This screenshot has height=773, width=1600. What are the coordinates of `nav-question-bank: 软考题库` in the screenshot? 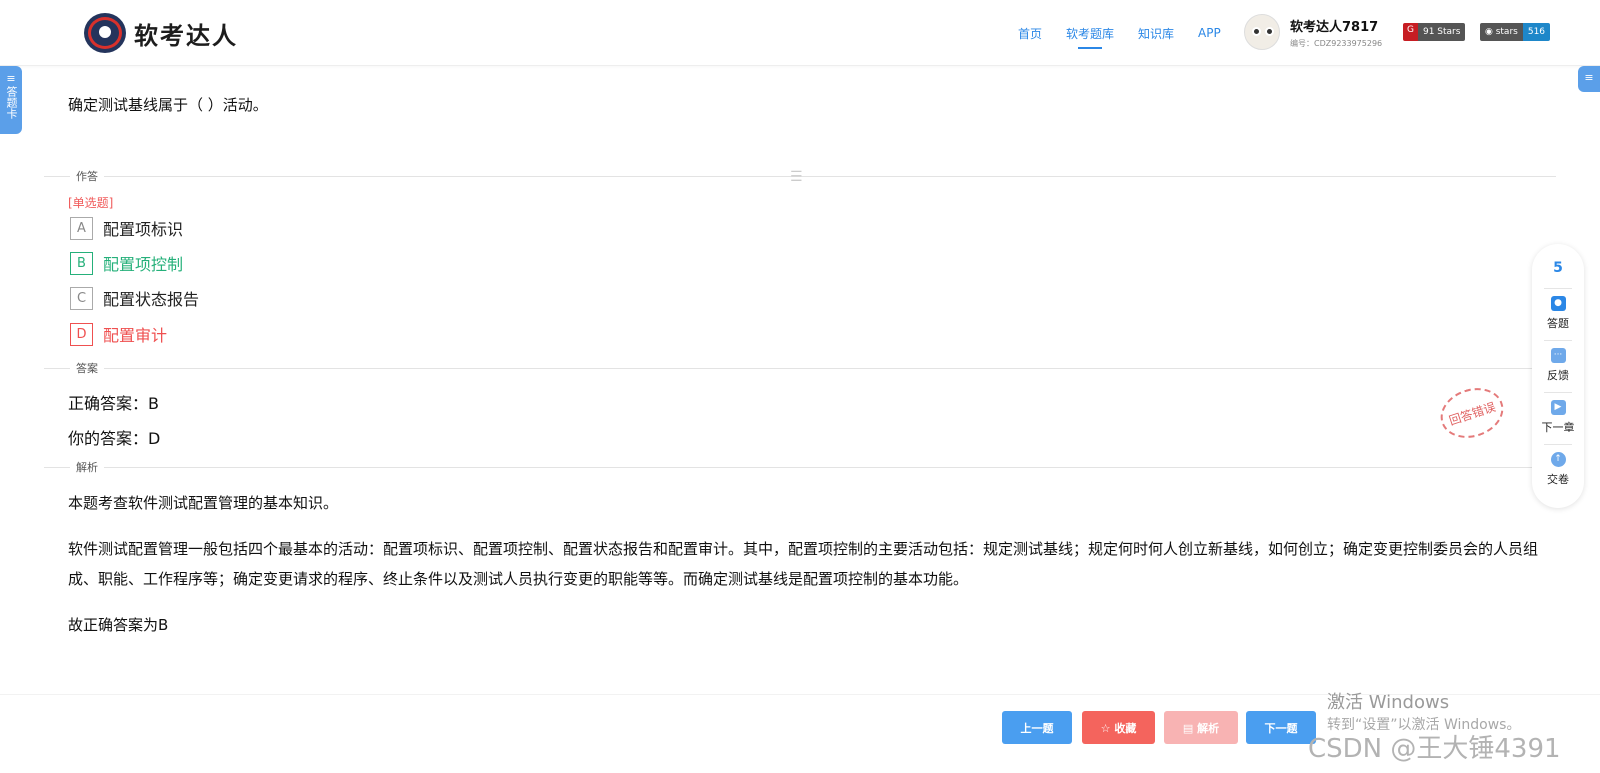 It's located at (1090, 37).